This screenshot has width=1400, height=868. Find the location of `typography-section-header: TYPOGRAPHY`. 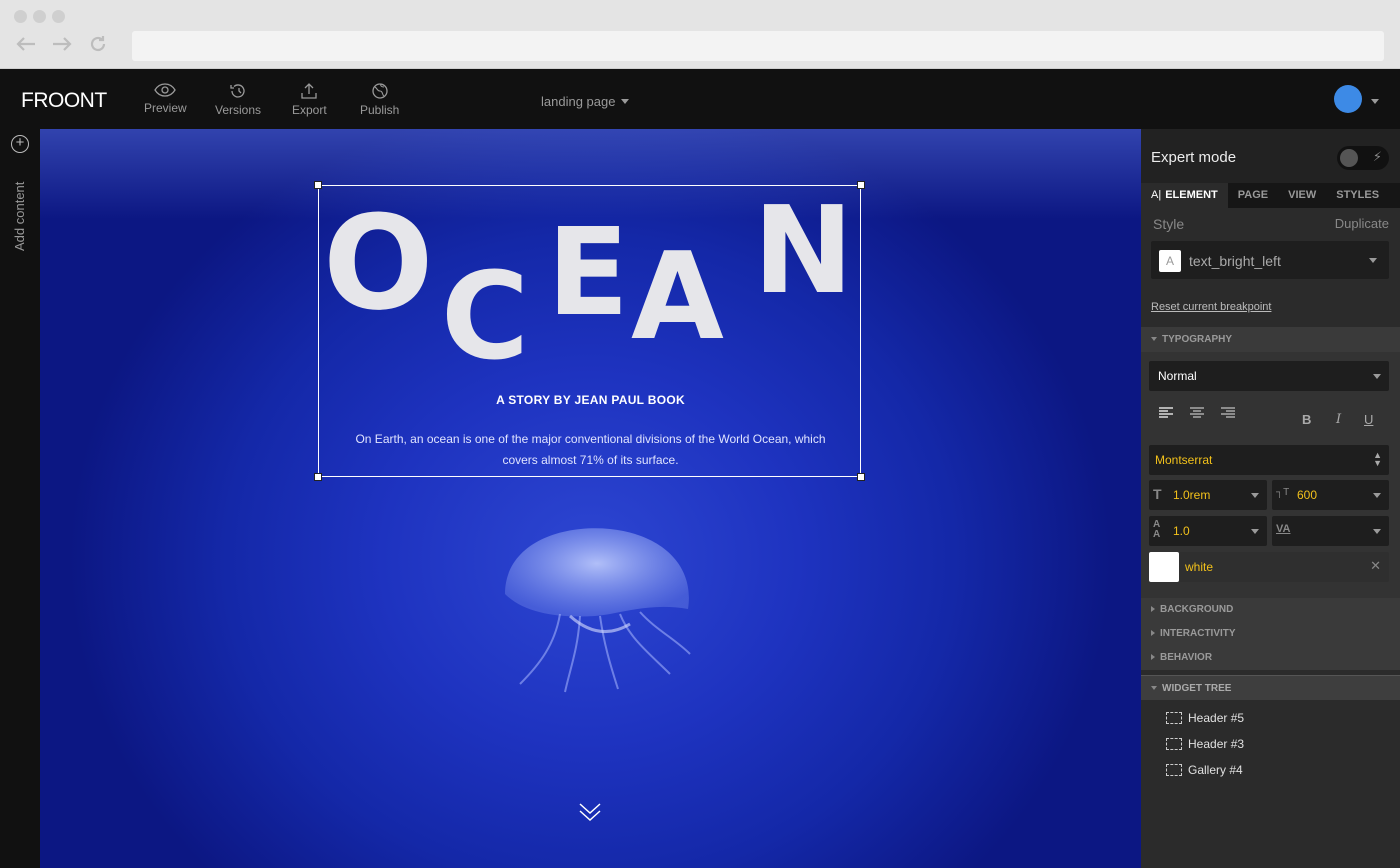

typography-section-header: TYPOGRAPHY is located at coordinates (1270, 340).